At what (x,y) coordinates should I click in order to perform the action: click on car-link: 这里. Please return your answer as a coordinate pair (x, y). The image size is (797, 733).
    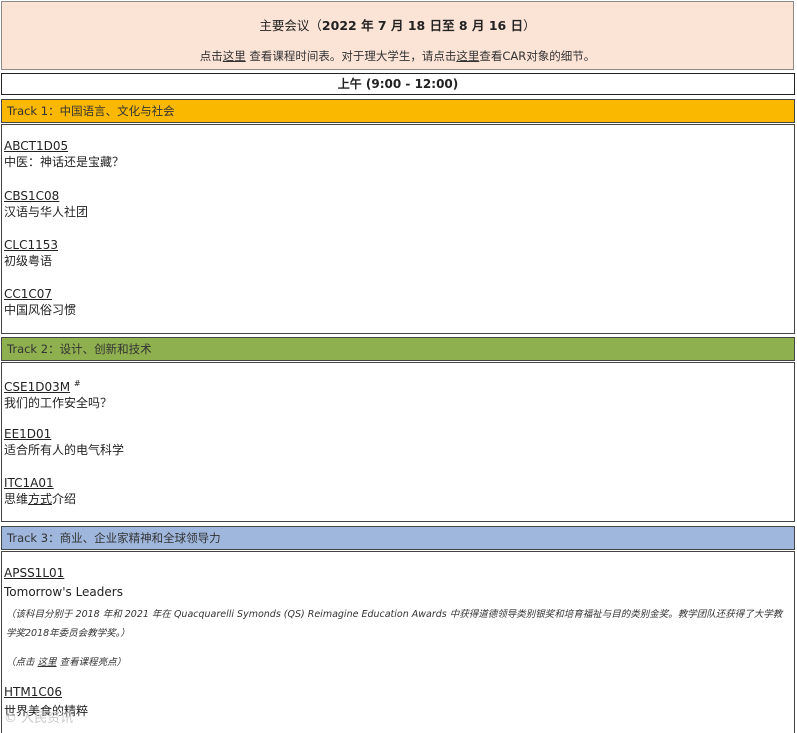
    Looking at the image, I should click on (467, 56).